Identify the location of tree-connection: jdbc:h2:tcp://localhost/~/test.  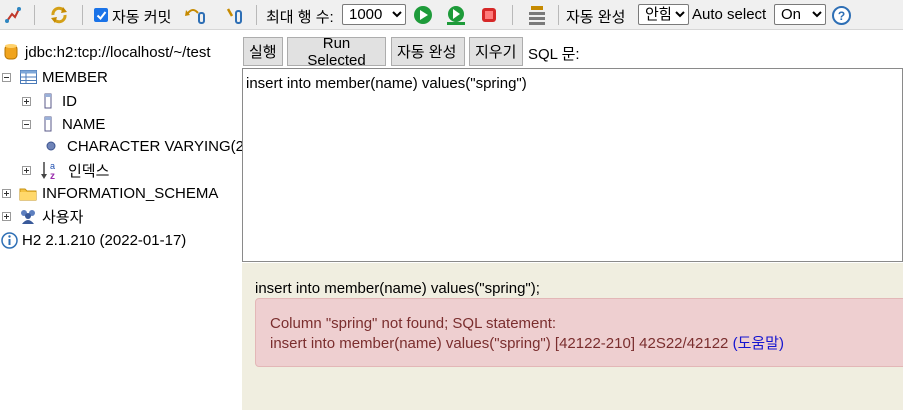
(106, 52).